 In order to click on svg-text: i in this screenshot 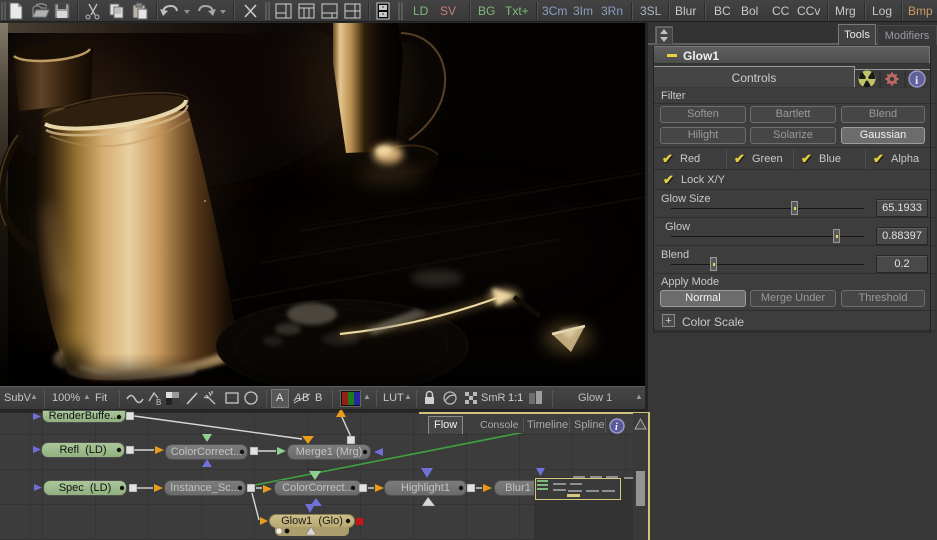, I will do `click(616, 427)`.